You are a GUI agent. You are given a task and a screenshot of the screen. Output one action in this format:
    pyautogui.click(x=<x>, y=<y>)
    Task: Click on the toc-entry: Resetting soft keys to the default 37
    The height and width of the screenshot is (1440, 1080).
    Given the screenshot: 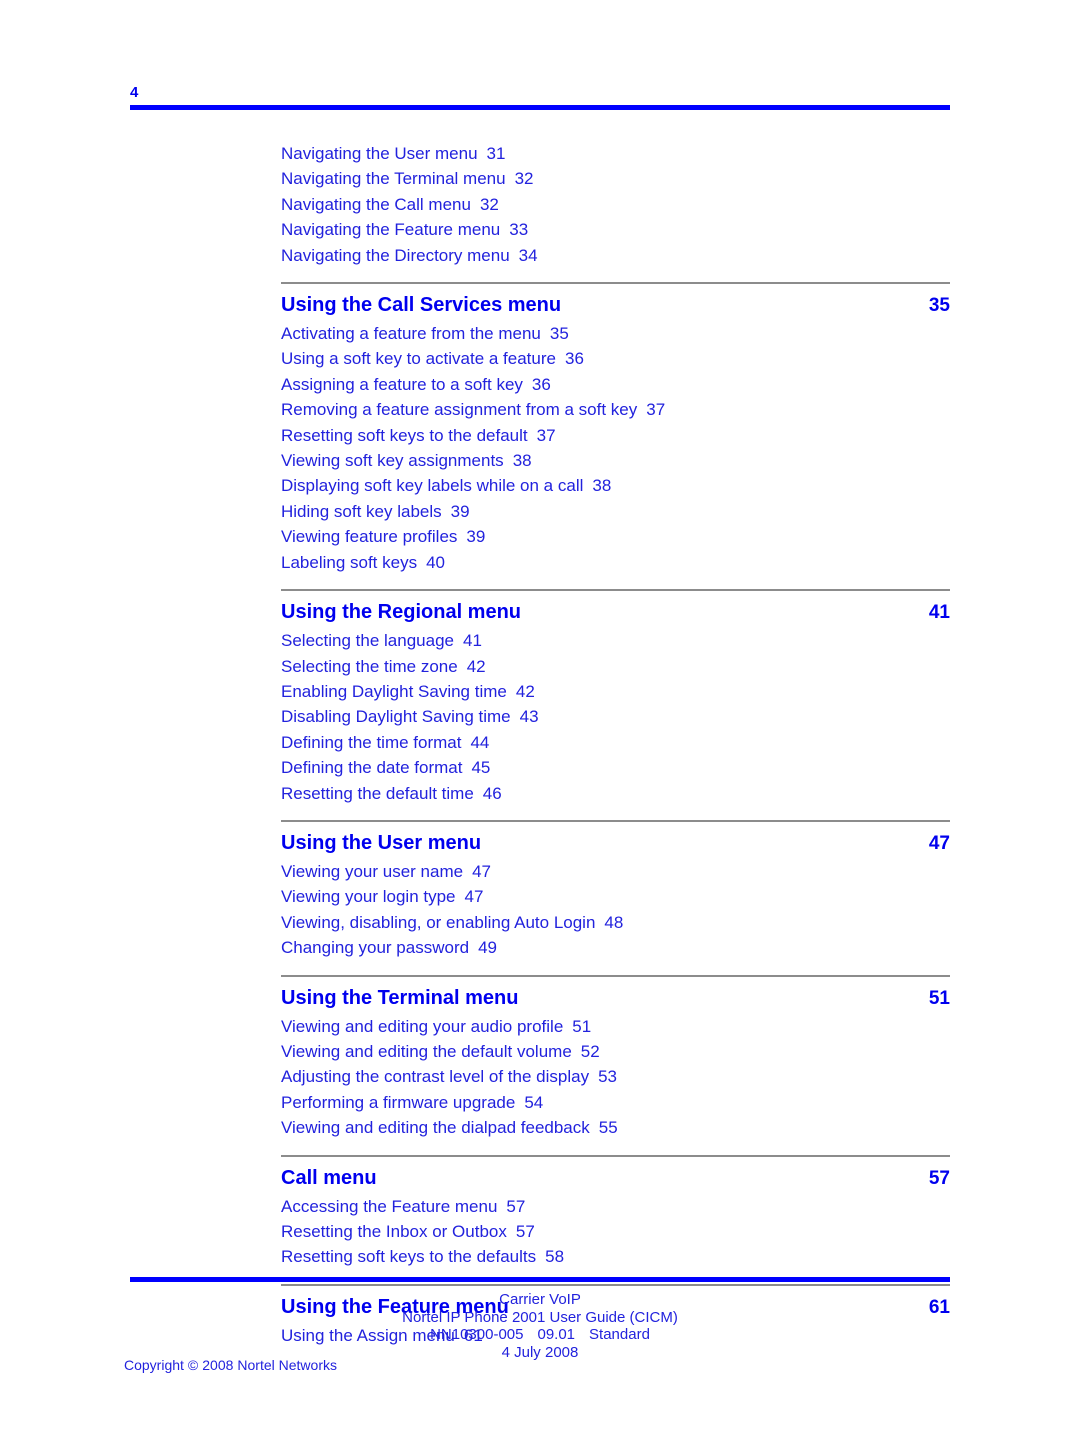 What is the action you would take?
    pyautogui.click(x=615, y=435)
    